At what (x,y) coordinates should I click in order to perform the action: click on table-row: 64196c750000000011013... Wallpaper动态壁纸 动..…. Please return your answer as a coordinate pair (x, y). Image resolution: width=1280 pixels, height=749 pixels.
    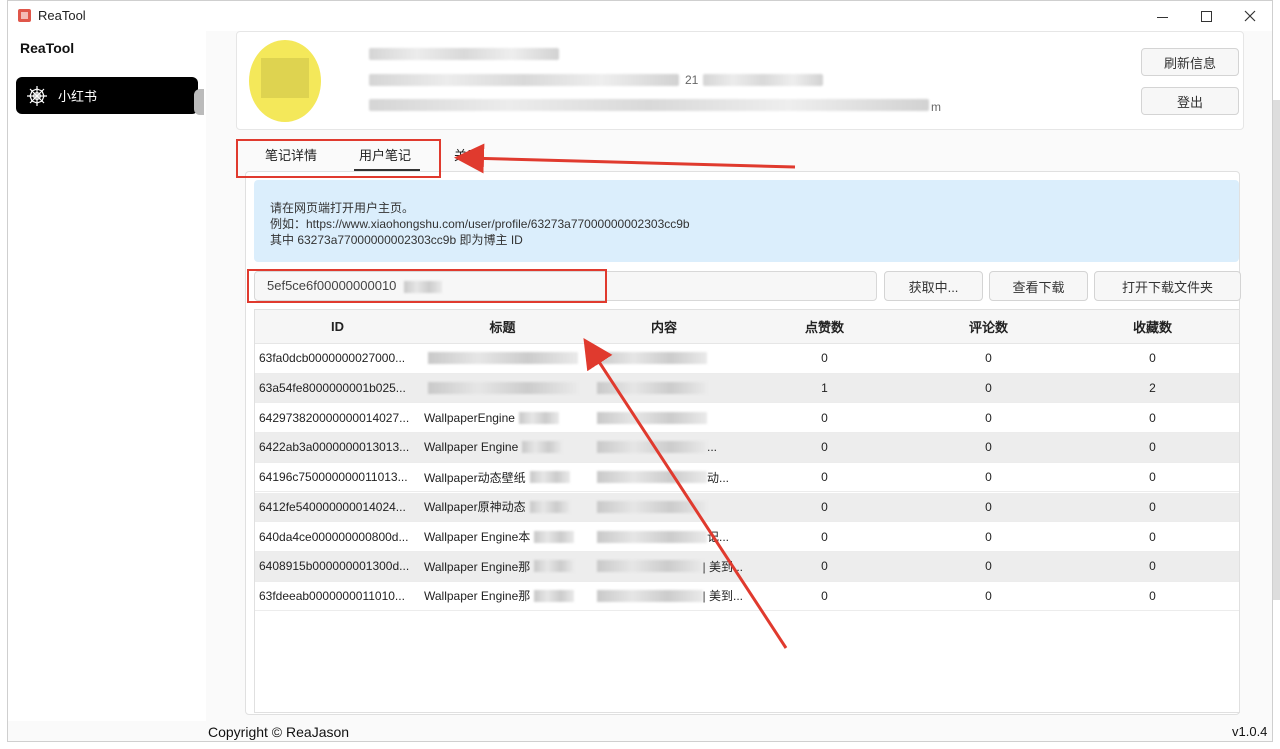
    Looking at the image, I should click on (747, 478).